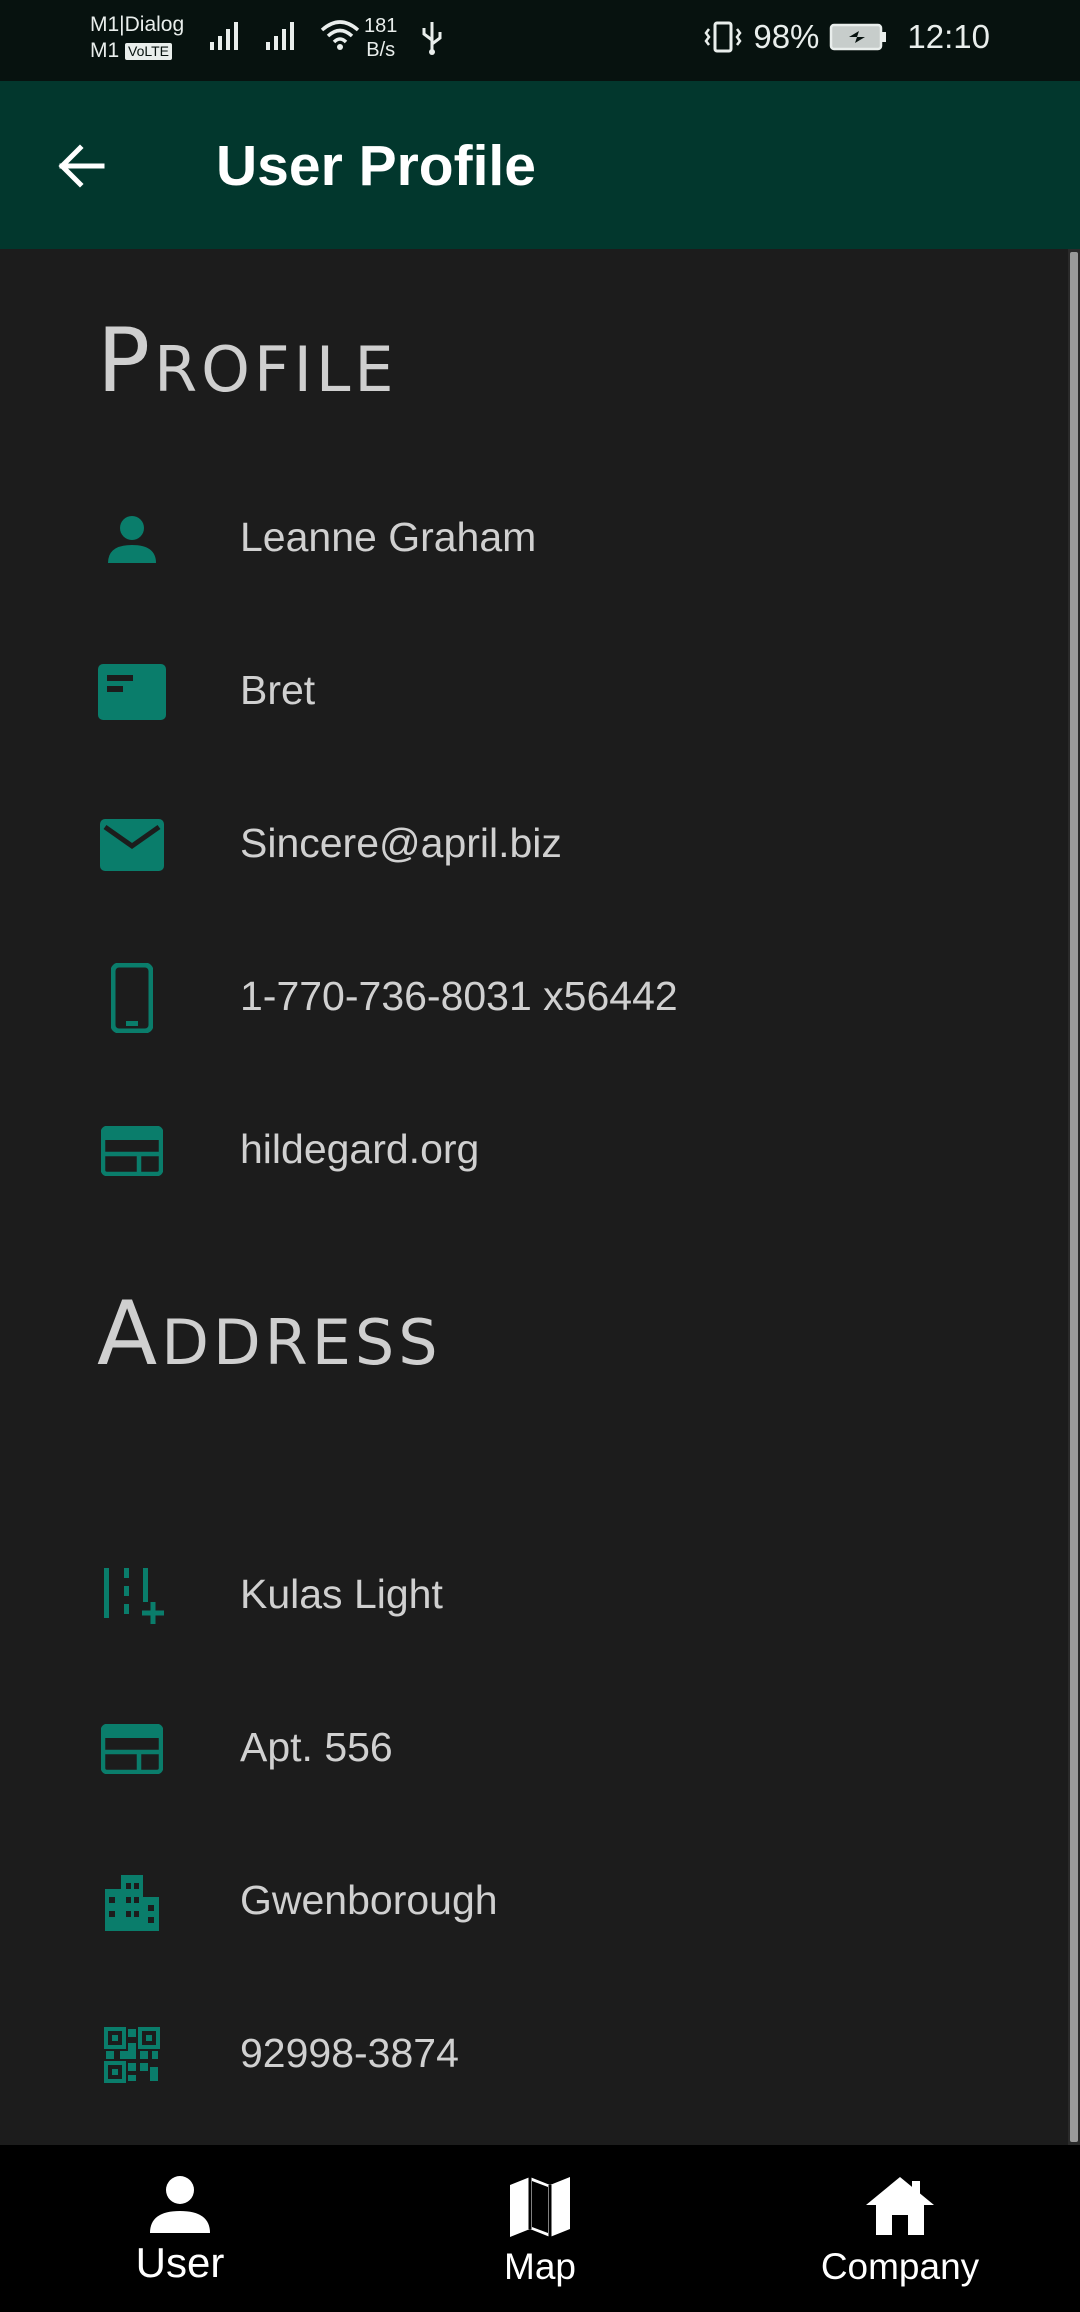  I want to click on city-icon, so click(132, 1902).